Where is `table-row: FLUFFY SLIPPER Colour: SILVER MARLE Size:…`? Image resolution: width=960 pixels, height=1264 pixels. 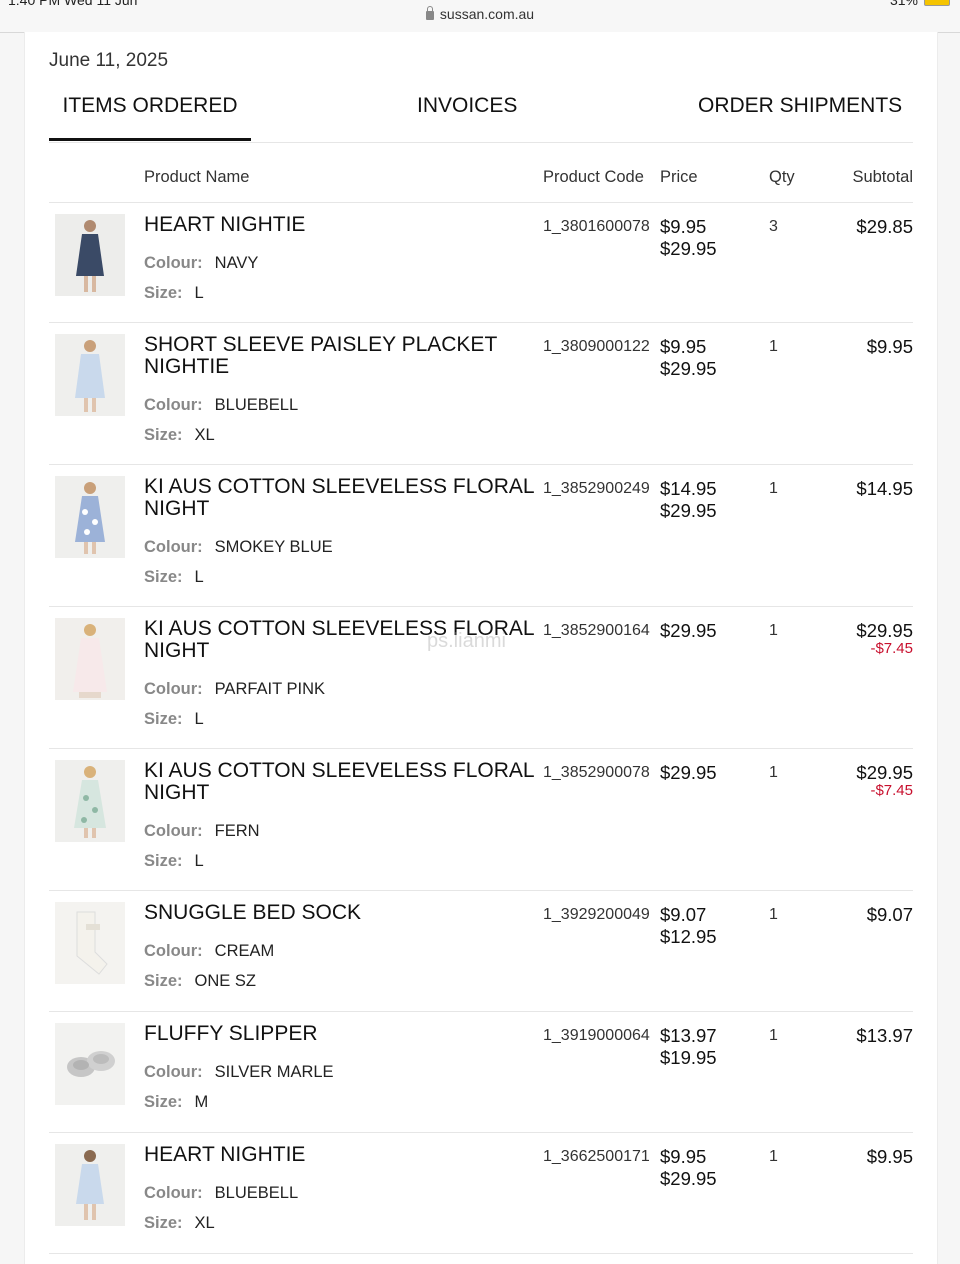
table-row: FLUFFY SLIPPER Colour: SILVER MARLE Size:… is located at coordinates (481, 1072).